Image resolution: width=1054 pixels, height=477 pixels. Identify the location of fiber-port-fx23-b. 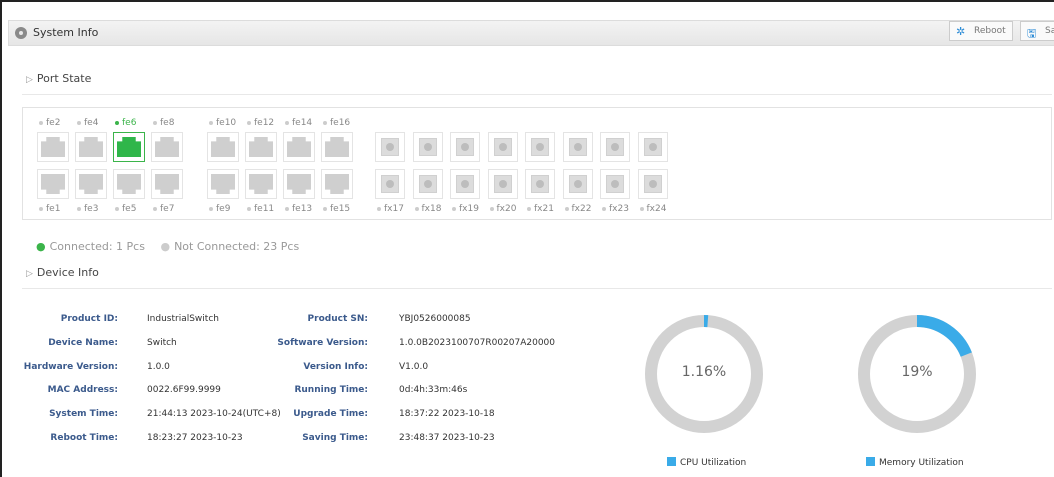
(615, 184).